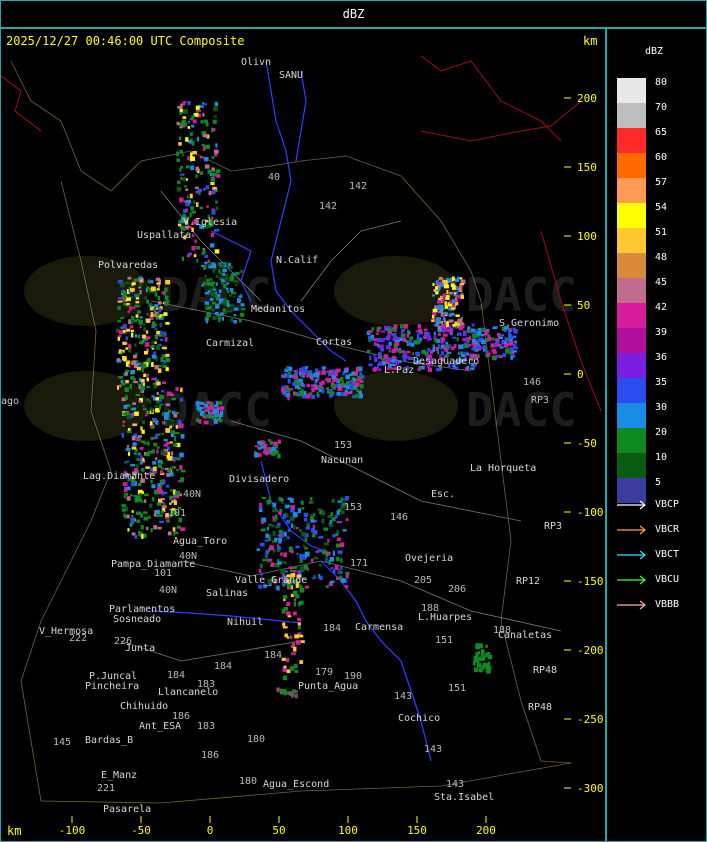 This screenshot has height=842, width=707. I want to click on route-label: 40N, so click(188, 556).